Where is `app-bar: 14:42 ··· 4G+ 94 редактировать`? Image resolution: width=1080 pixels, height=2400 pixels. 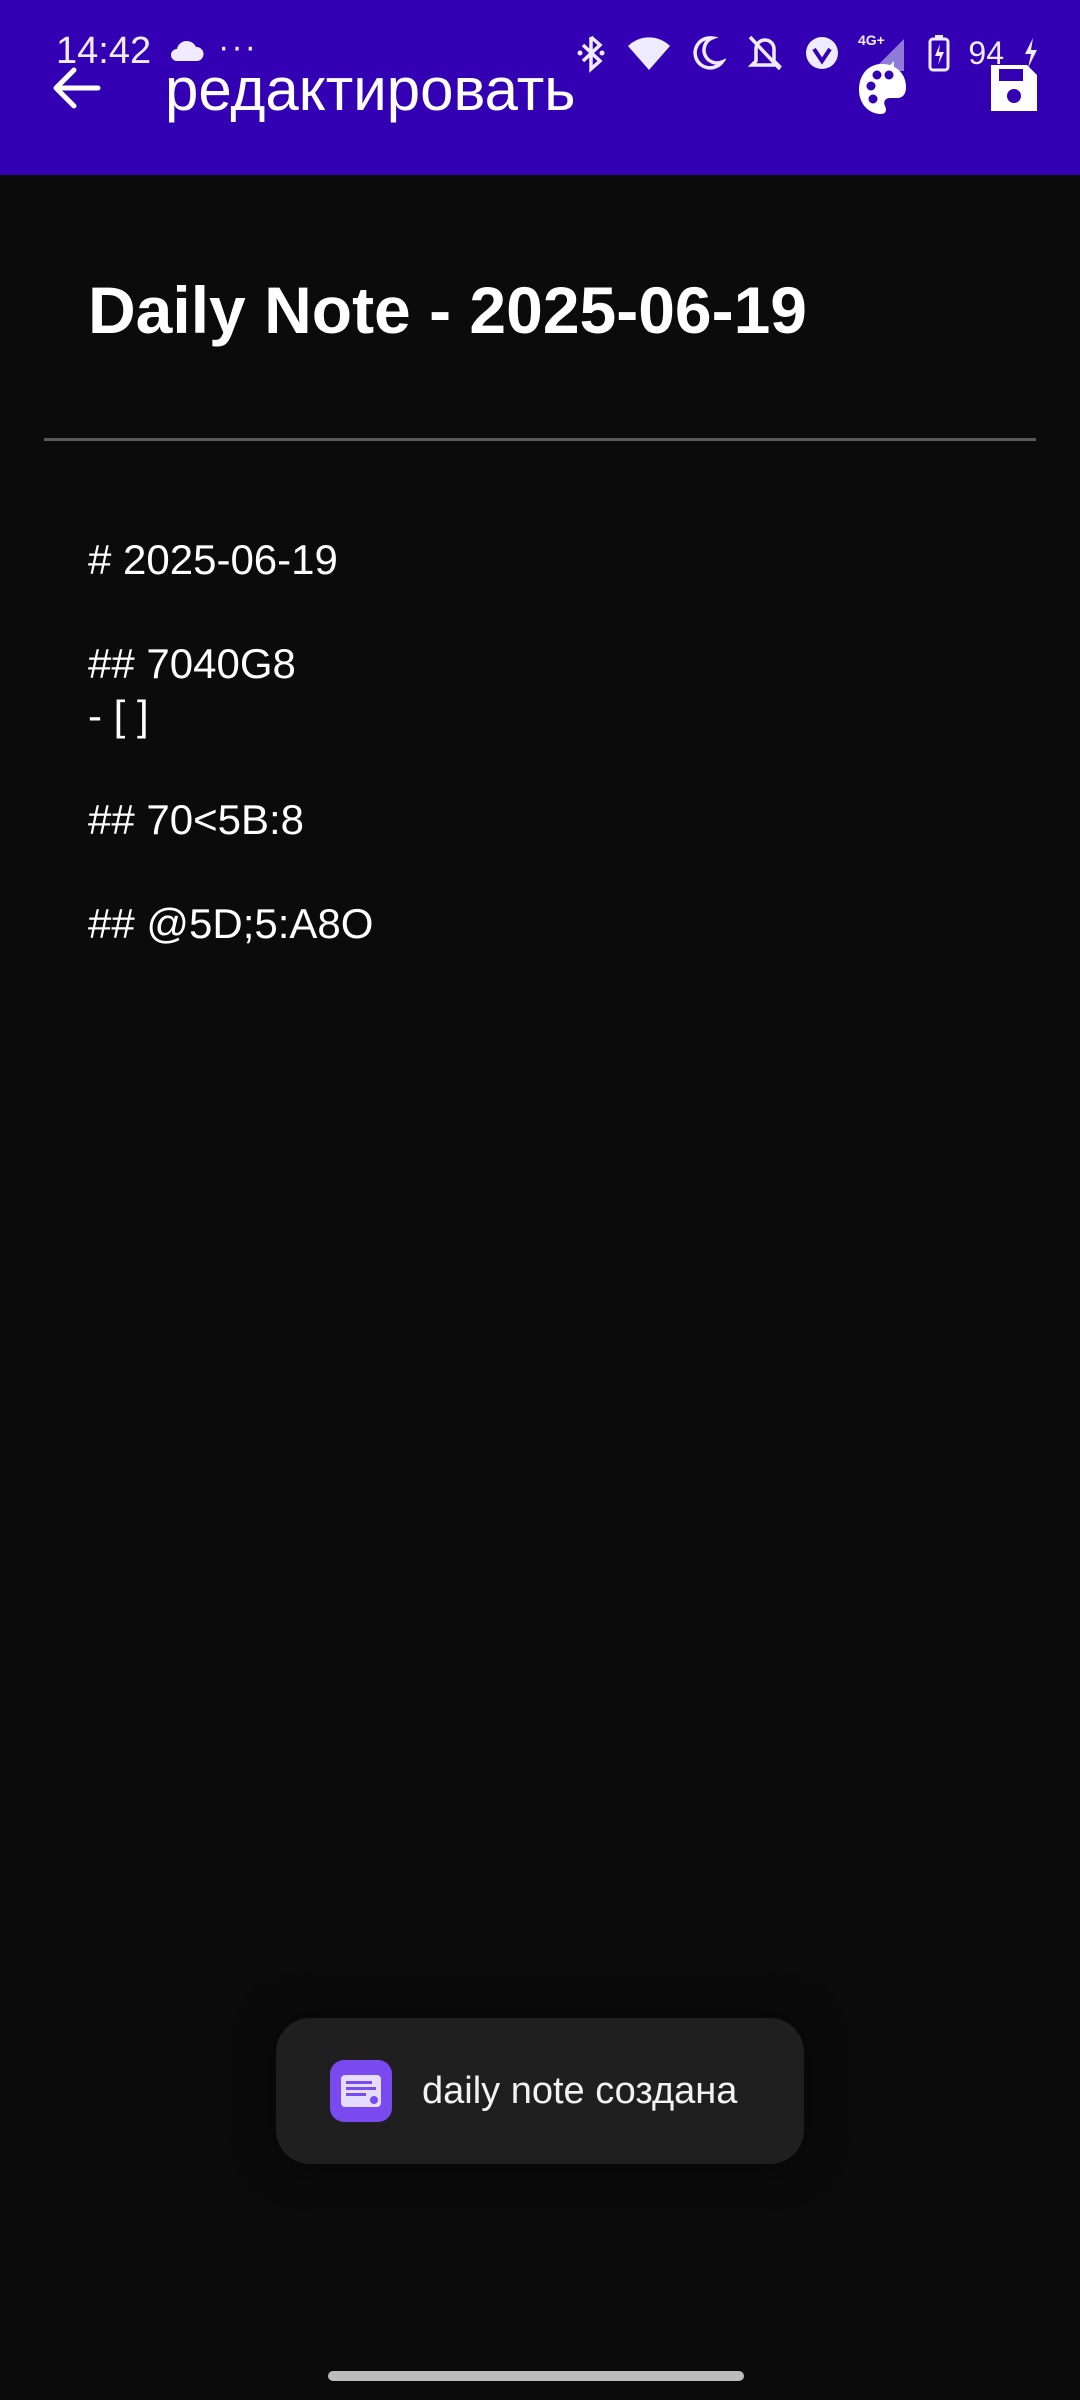 app-bar: 14:42 ··· 4G+ 94 редактировать is located at coordinates (540, 87).